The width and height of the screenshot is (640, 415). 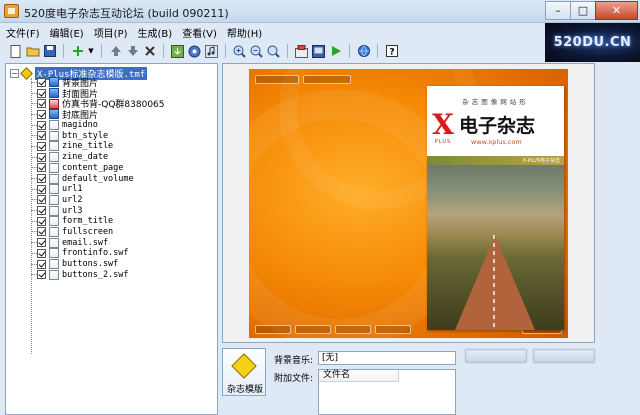 What do you see at coordinates (54, 103) in the screenshot?
I see `image-icon` at bounding box center [54, 103].